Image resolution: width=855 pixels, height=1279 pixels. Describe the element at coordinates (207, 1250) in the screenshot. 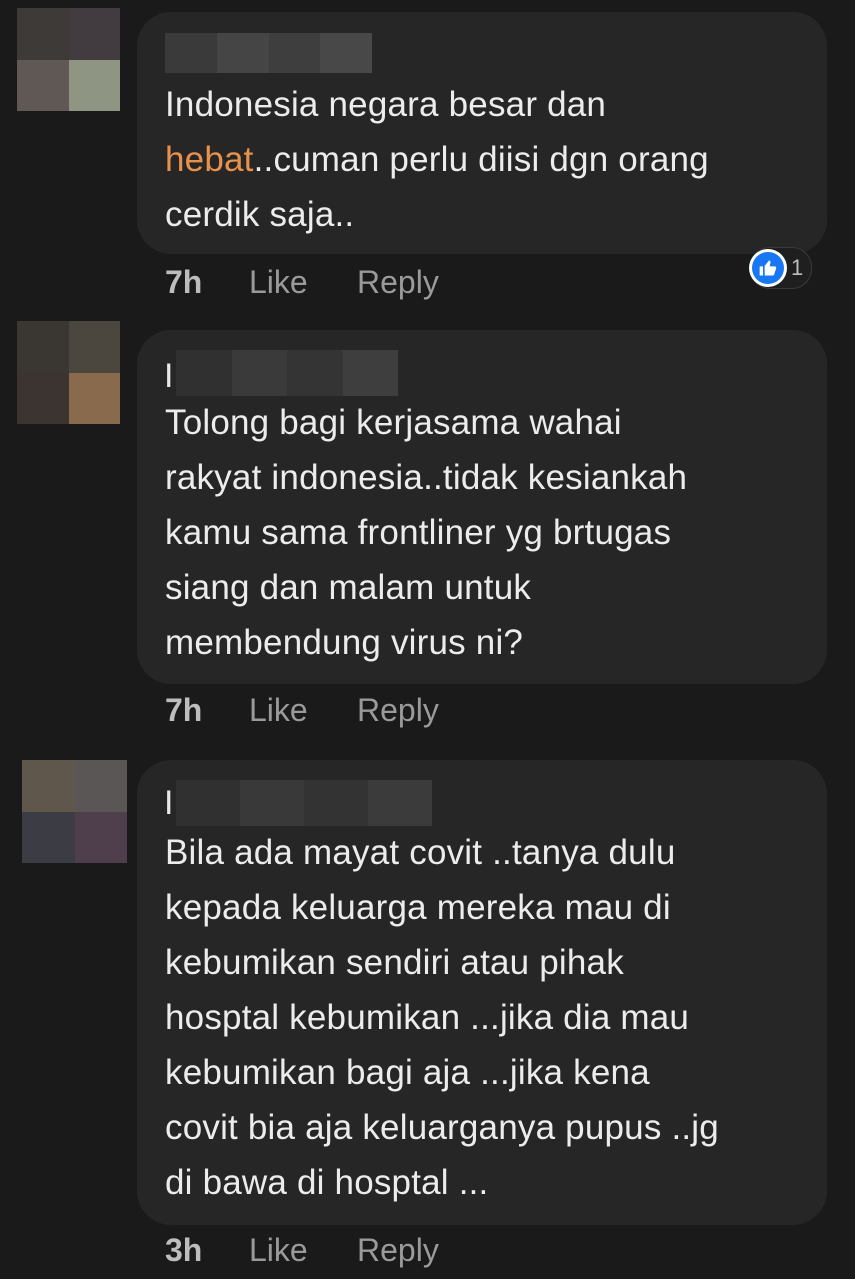

I see `timestamp: 3h` at that location.